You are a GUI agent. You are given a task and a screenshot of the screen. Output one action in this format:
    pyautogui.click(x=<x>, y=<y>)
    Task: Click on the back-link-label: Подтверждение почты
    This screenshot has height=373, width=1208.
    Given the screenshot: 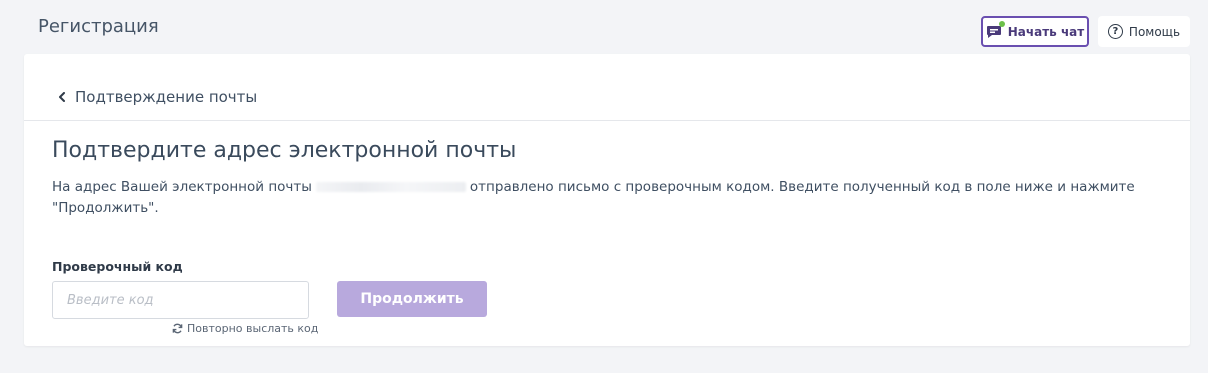 What is the action you would take?
    pyautogui.click(x=166, y=97)
    